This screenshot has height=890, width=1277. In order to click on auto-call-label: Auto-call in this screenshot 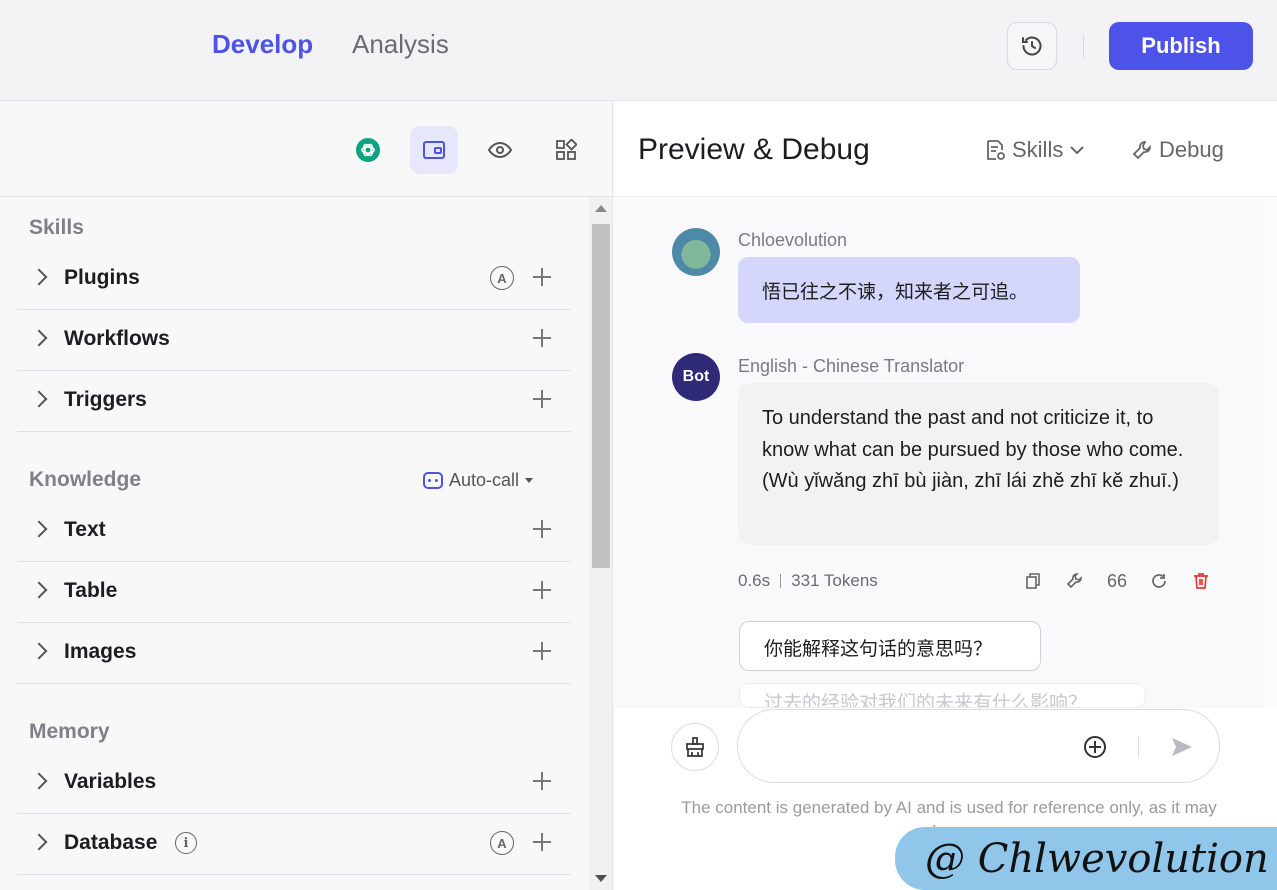, I will do `click(484, 480)`.